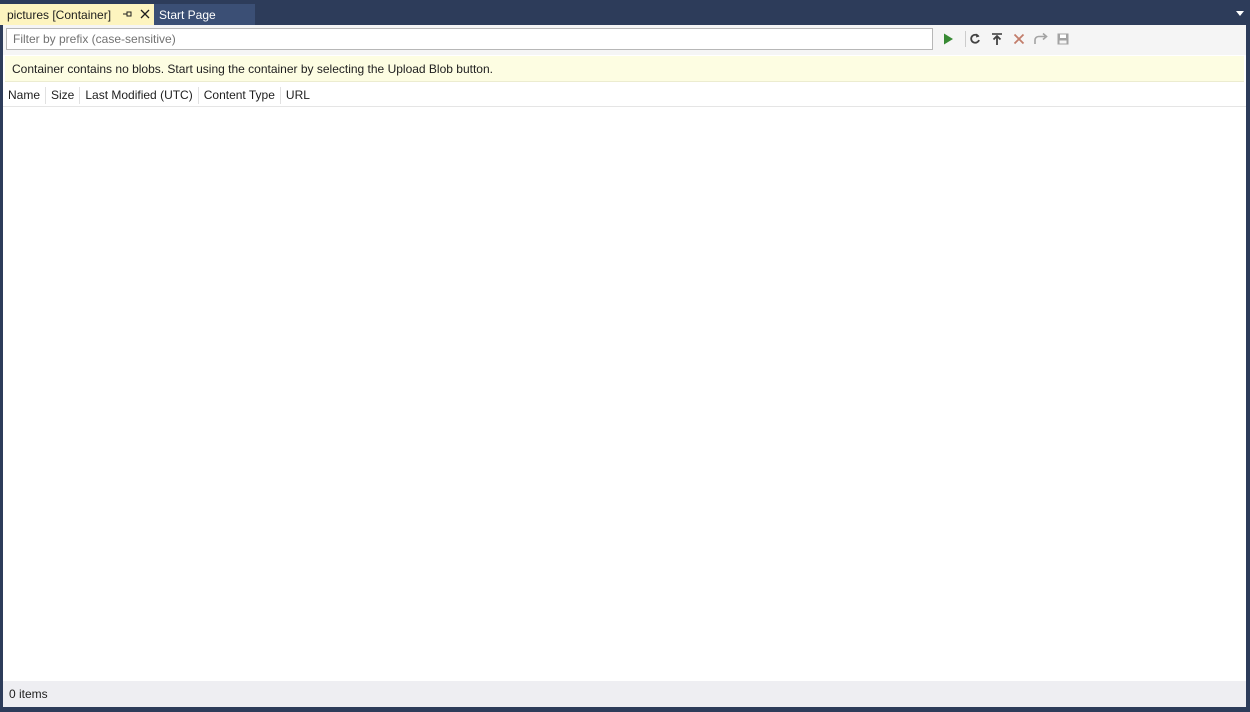 The height and width of the screenshot is (712, 1250). Describe the element at coordinates (28, 694) in the screenshot. I see `item-count: 0 items` at that location.